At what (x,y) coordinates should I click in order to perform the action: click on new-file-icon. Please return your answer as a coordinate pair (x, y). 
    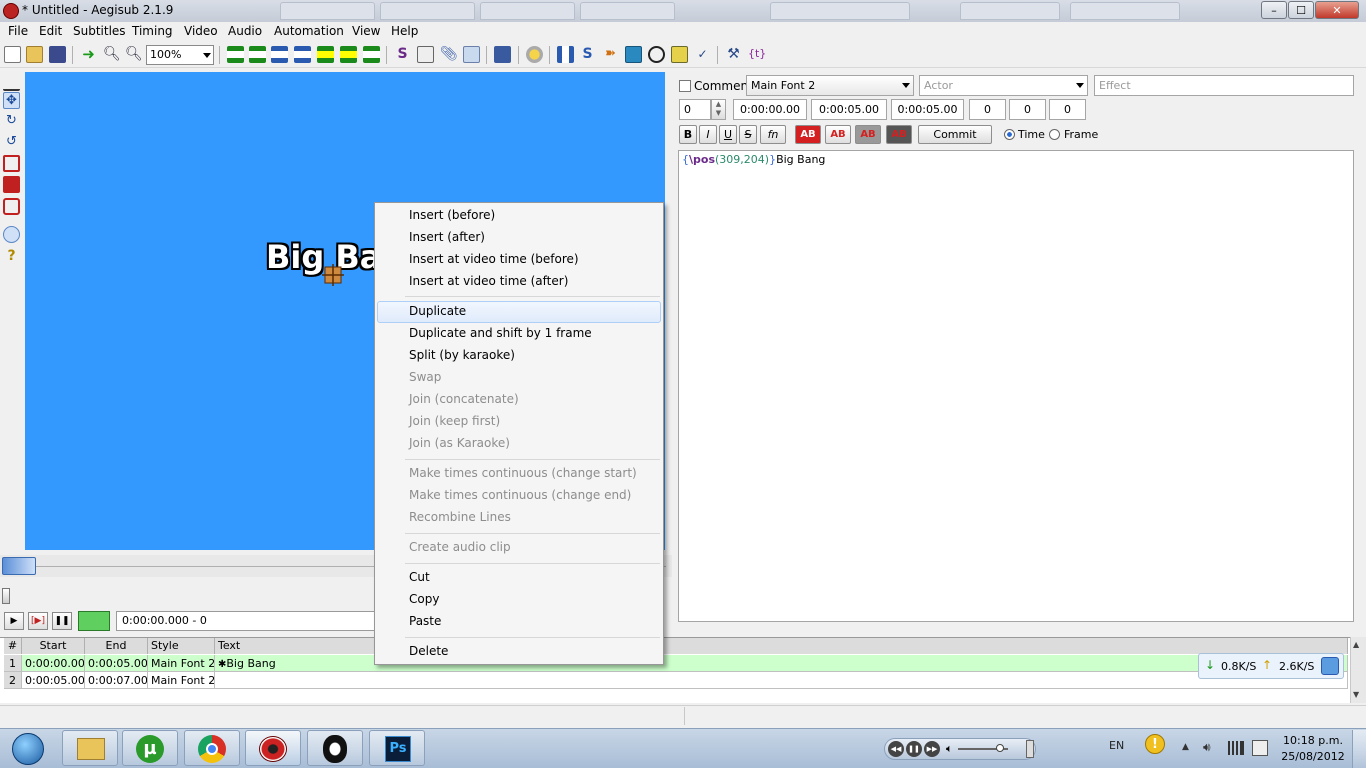
    Looking at the image, I should click on (12, 54).